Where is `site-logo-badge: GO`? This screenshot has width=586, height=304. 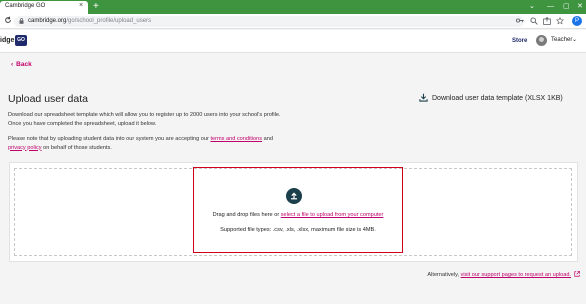 site-logo-badge: GO is located at coordinates (21, 40).